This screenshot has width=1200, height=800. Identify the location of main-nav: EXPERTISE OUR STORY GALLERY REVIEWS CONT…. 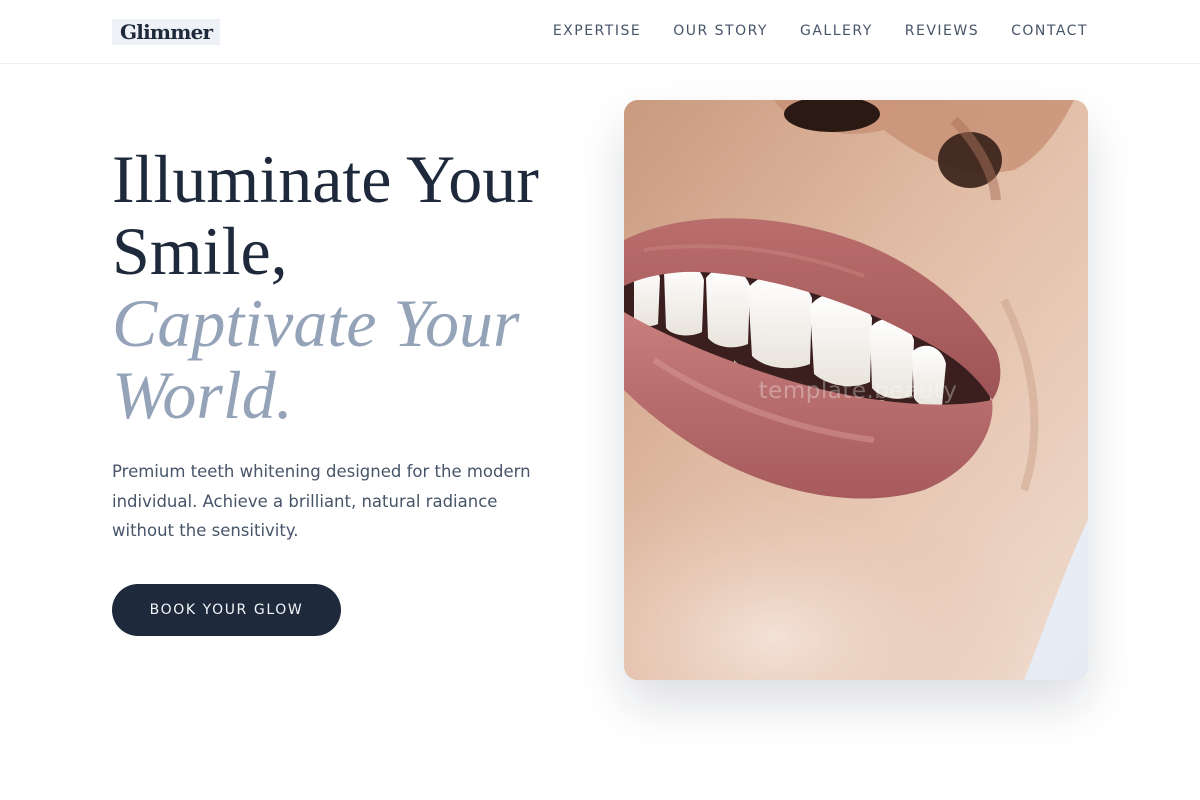
(820, 31).